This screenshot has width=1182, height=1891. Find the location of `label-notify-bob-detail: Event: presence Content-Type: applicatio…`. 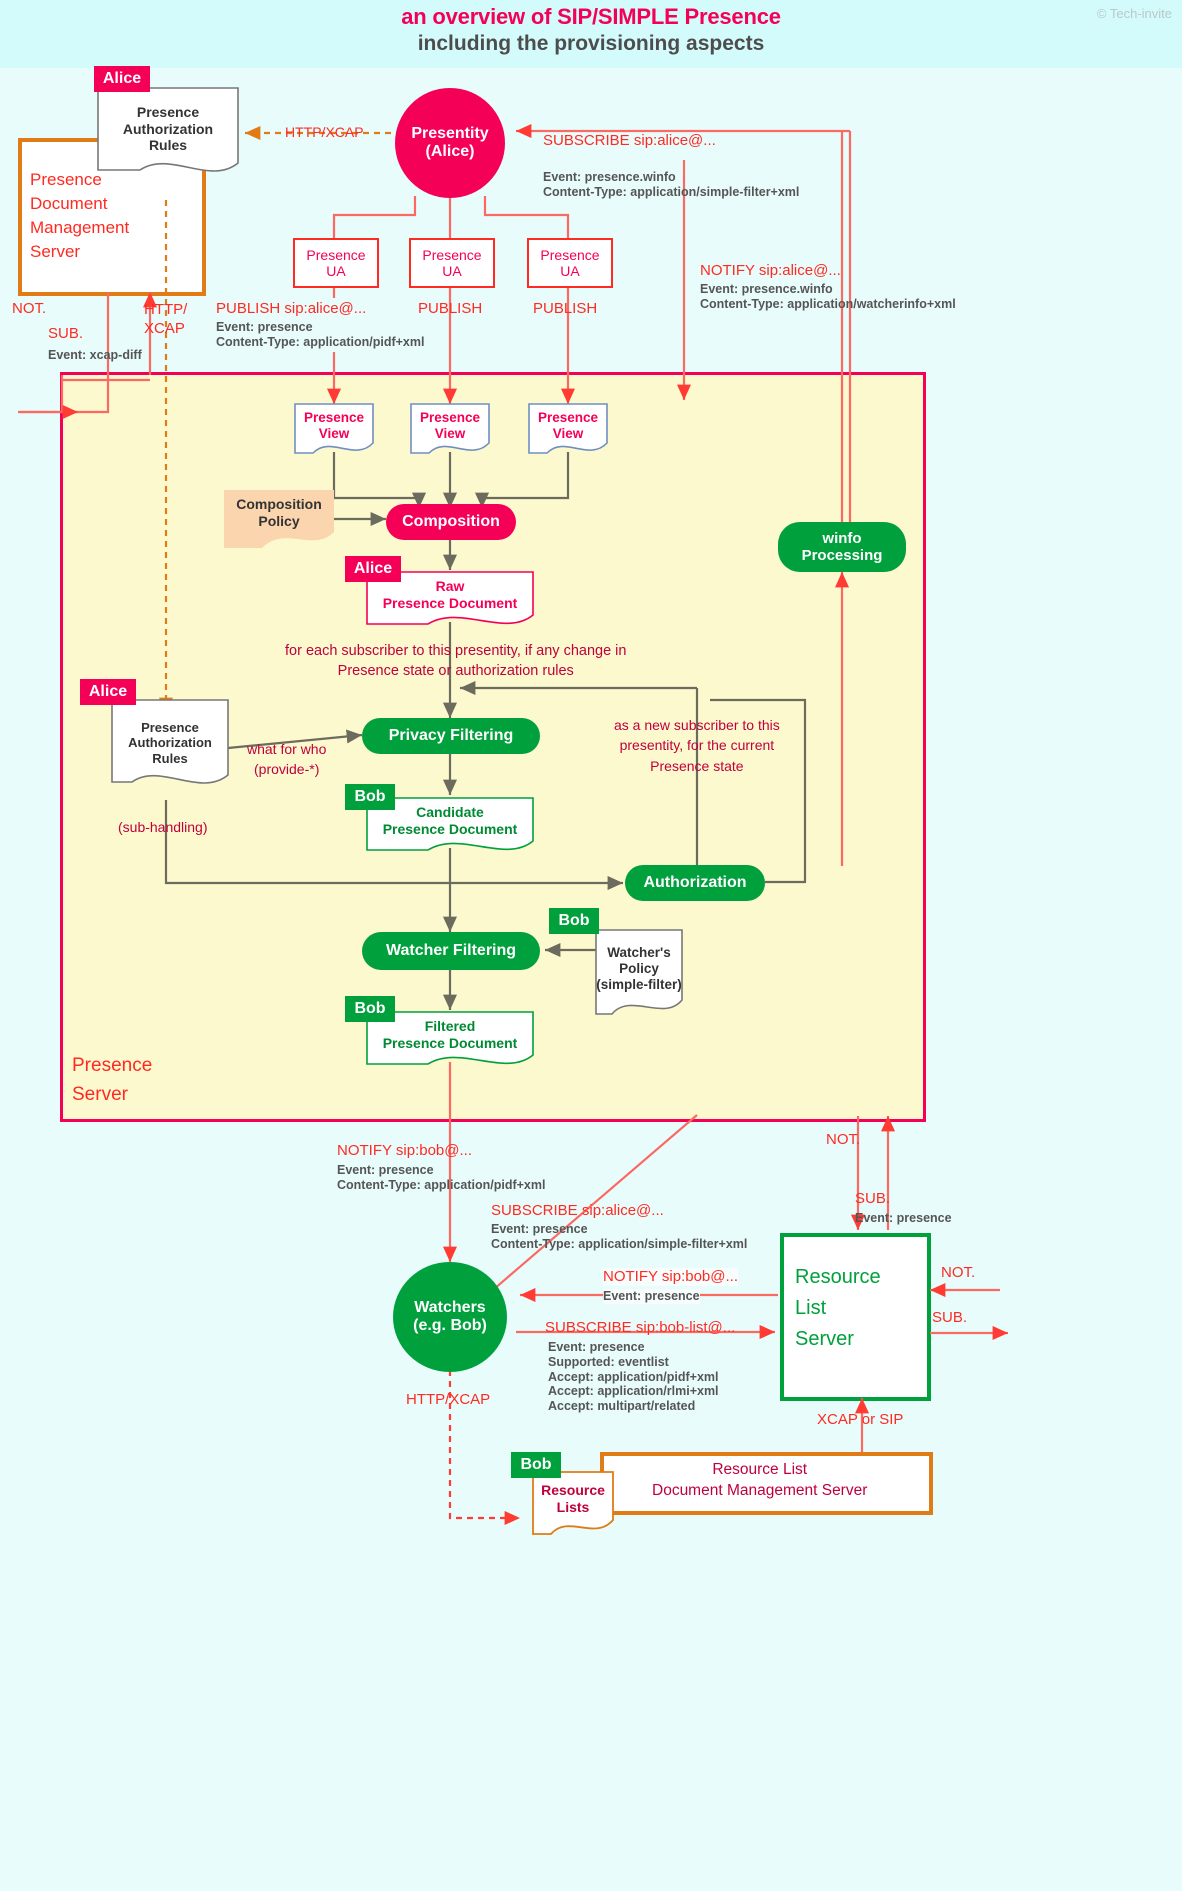

label-notify-bob-detail: Event: presence Content-Type: applicatio… is located at coordinates (441, 1177).